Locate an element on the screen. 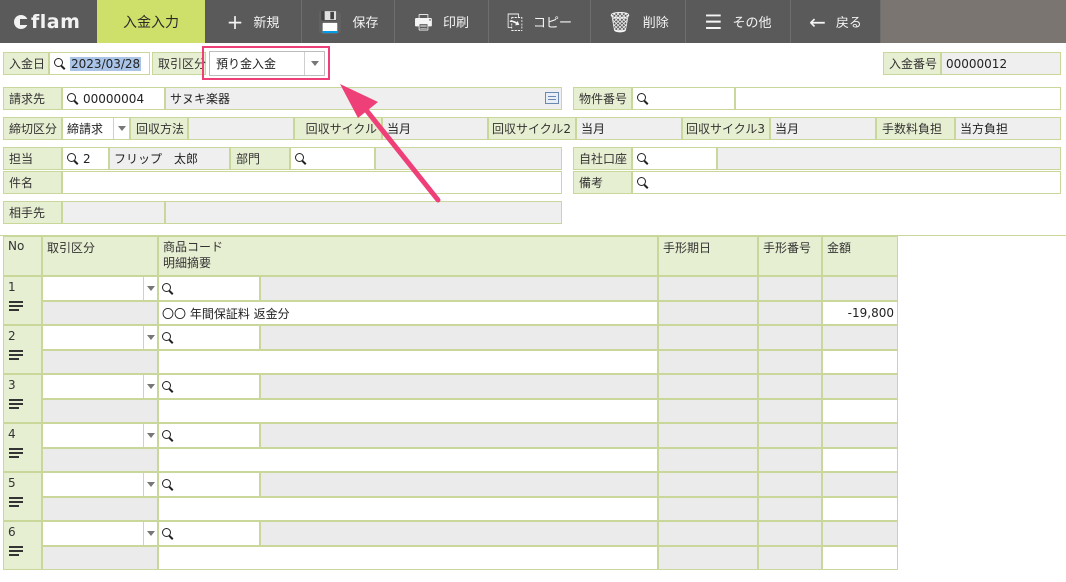 The width and height of the screenshot is (1066, 582). logo-text: flam is located at coordinates (56, 21).